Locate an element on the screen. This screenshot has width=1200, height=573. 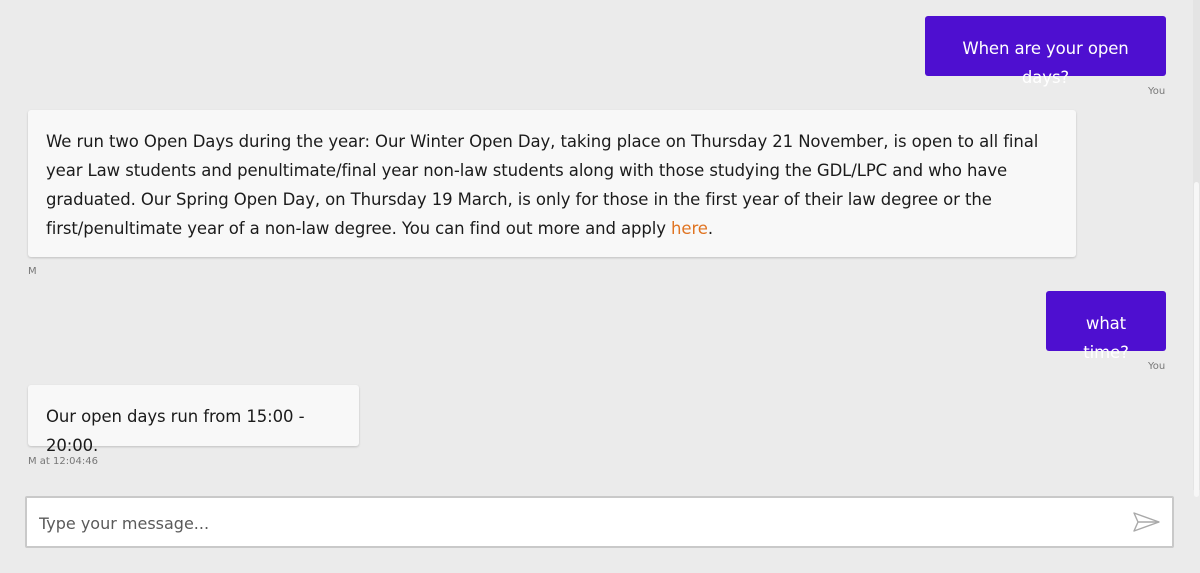
send-button is located at coordinates (1147, 522).